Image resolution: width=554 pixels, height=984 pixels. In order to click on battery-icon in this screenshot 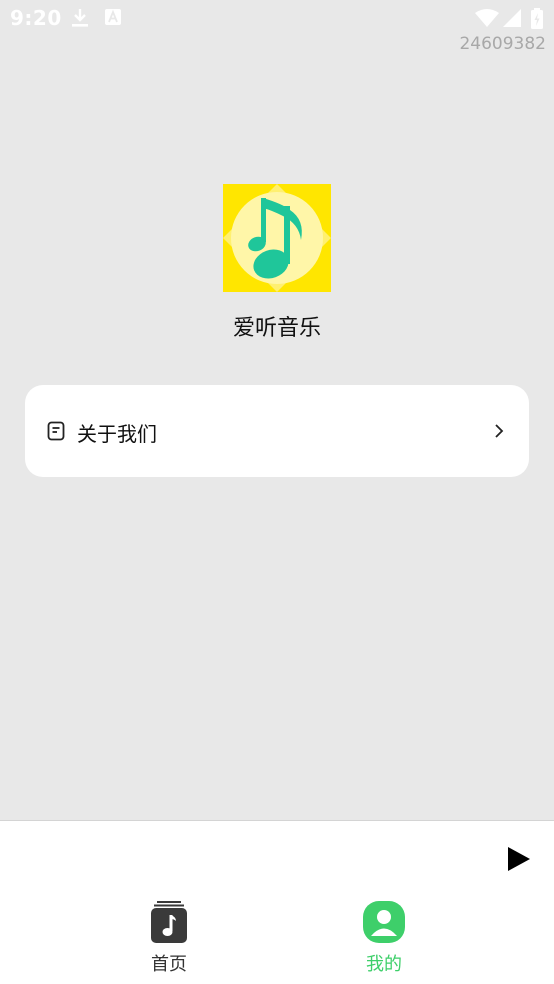, I will do `click(537, 18)`.